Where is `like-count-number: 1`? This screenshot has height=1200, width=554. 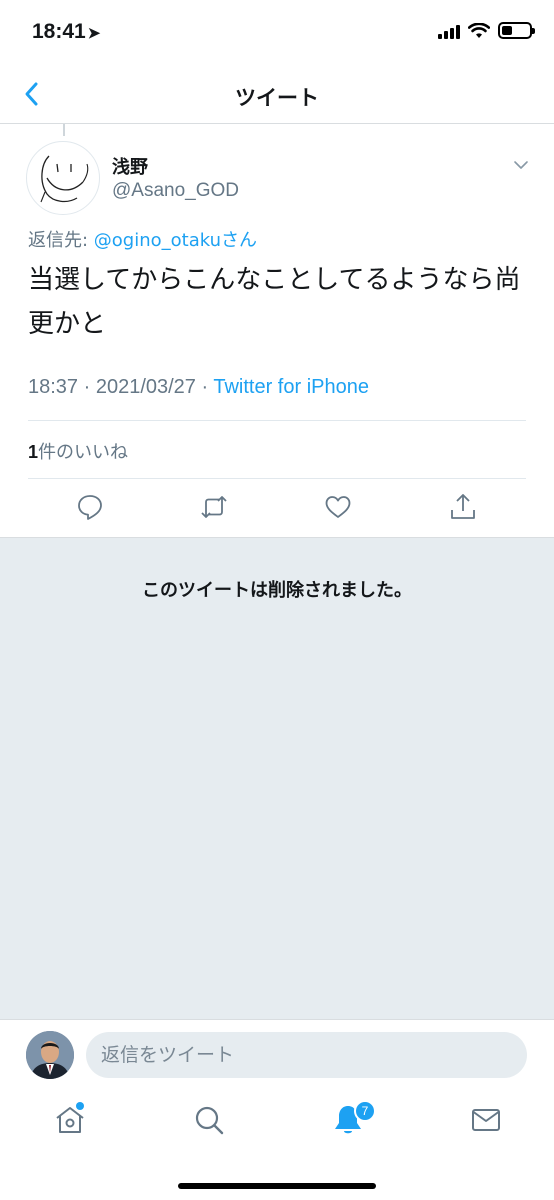
like-count-number: 1 is located at coordinates (33, 452).